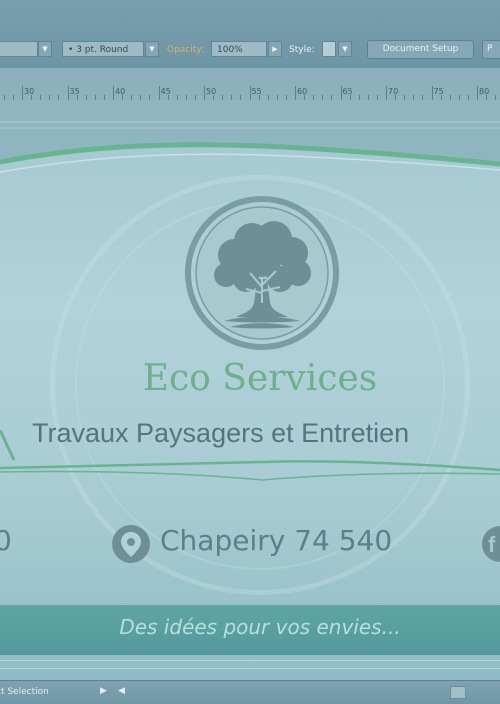 The width and height of the screenshot is (500, 704). Describe the element at coordinates (260, 378) in the screenshot. I see `brand-name: Eco Services` at that location.